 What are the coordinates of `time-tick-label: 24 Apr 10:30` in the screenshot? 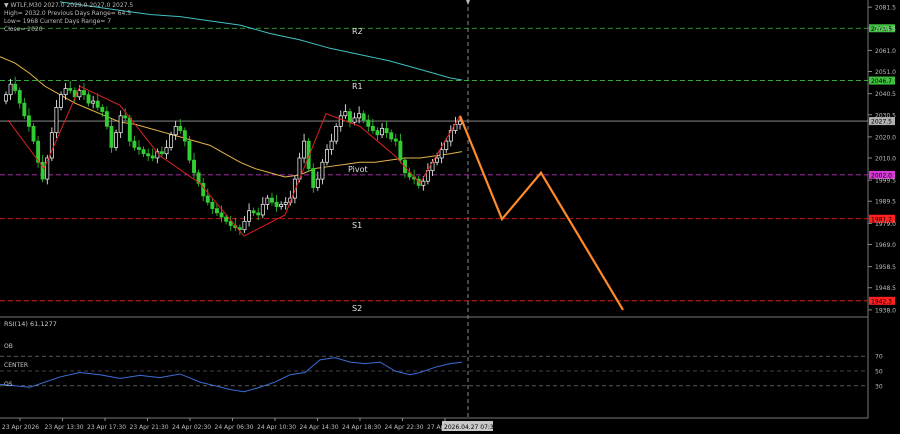 It's located at (276, 427).